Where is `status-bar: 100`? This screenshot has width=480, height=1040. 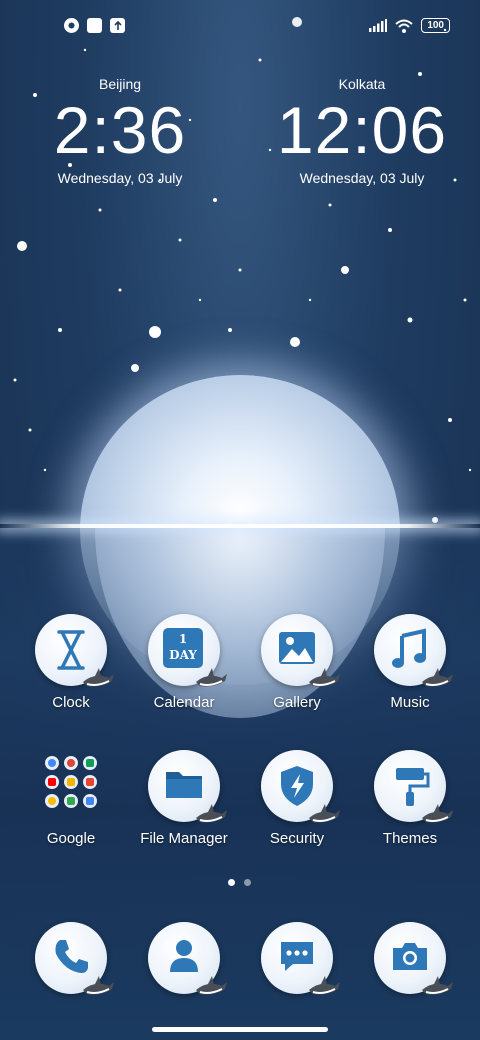 status-bar: 100 is located at coordinates (240, 27).